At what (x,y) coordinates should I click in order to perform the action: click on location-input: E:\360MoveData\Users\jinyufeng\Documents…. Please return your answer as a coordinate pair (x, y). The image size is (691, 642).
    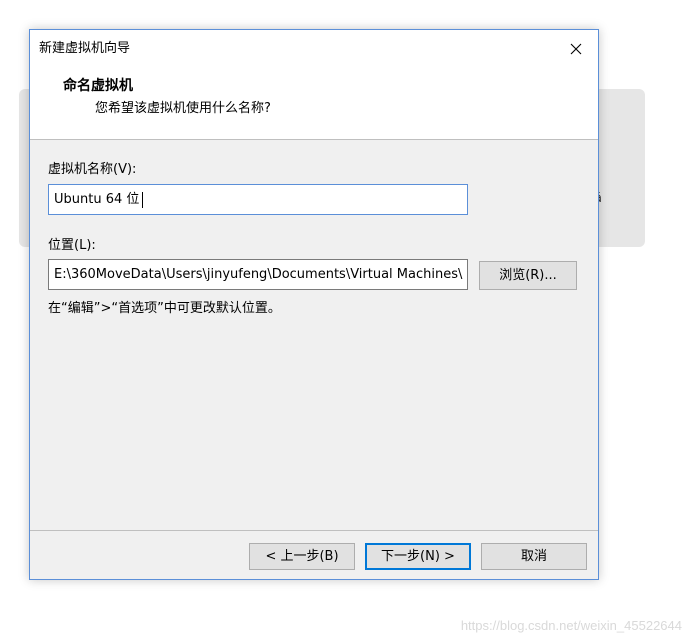
    Looking at the image, I should click on (258, 274).